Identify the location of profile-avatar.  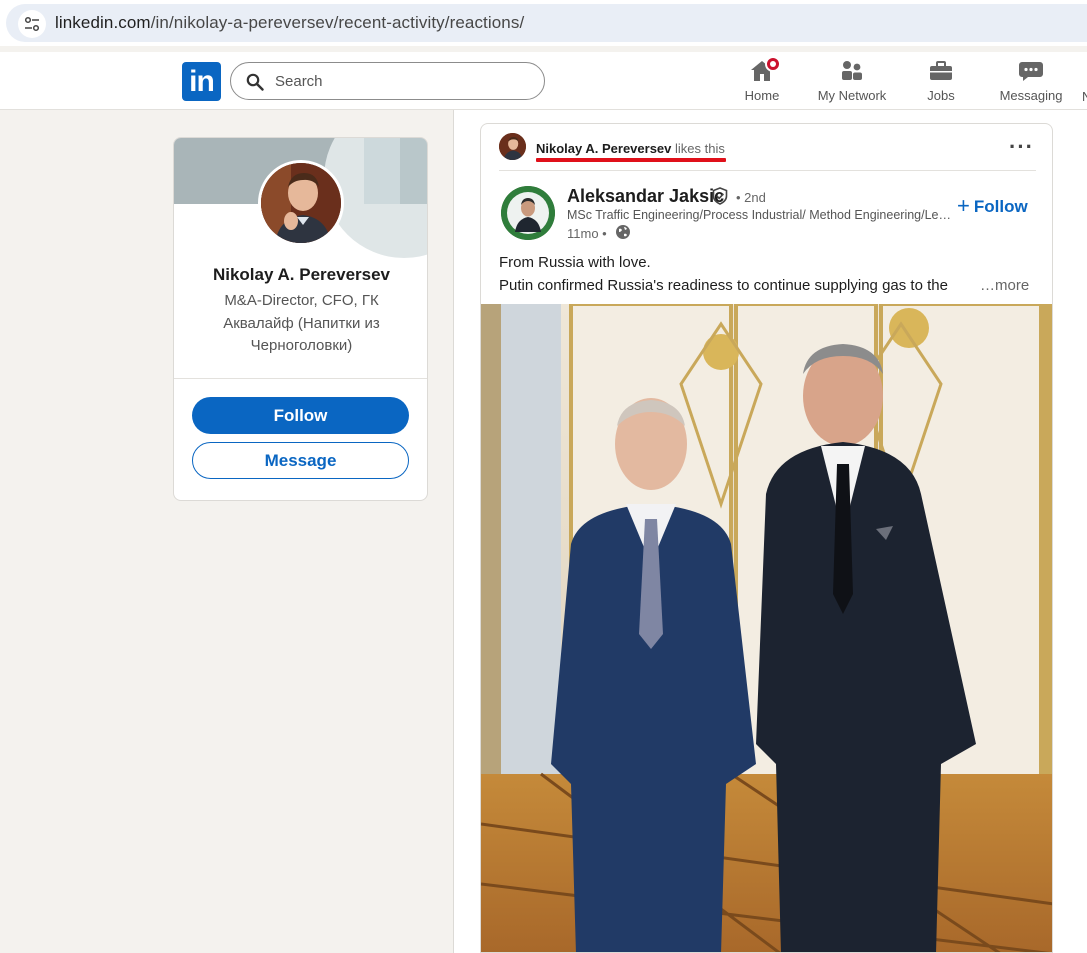
(301, 203).